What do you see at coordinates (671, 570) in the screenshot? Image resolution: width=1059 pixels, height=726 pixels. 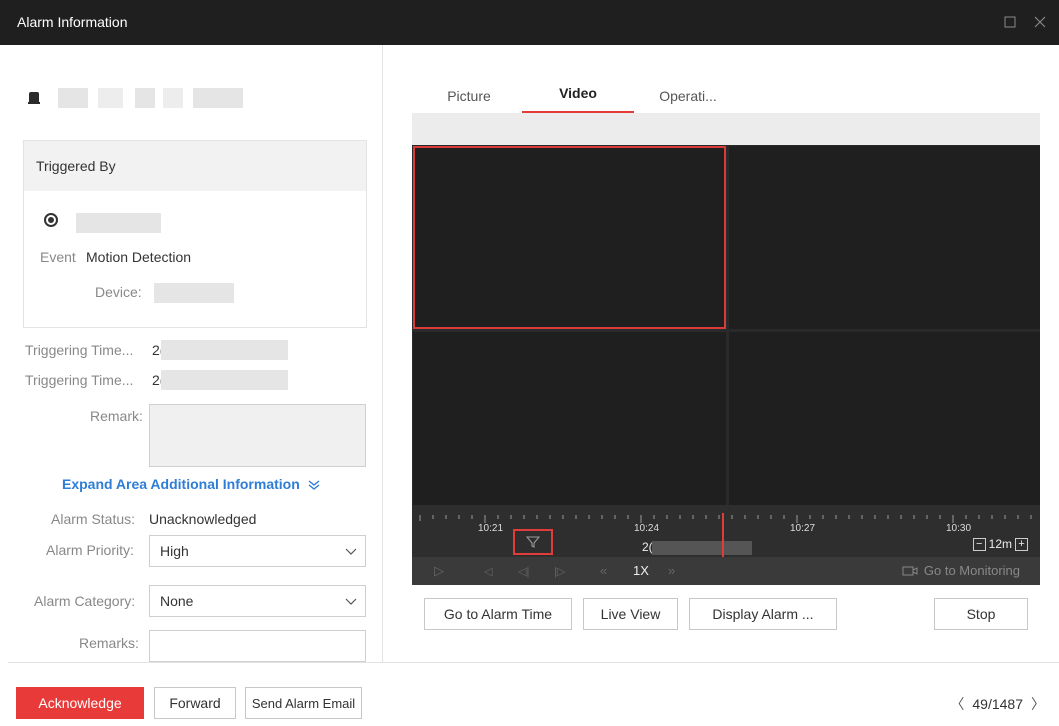 I see `speed-up-icon: »` at bounding box center [671, 570].